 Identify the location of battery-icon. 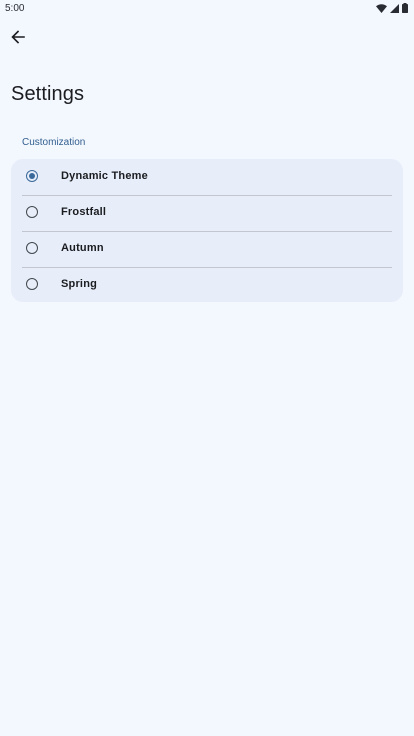
(405, 8).